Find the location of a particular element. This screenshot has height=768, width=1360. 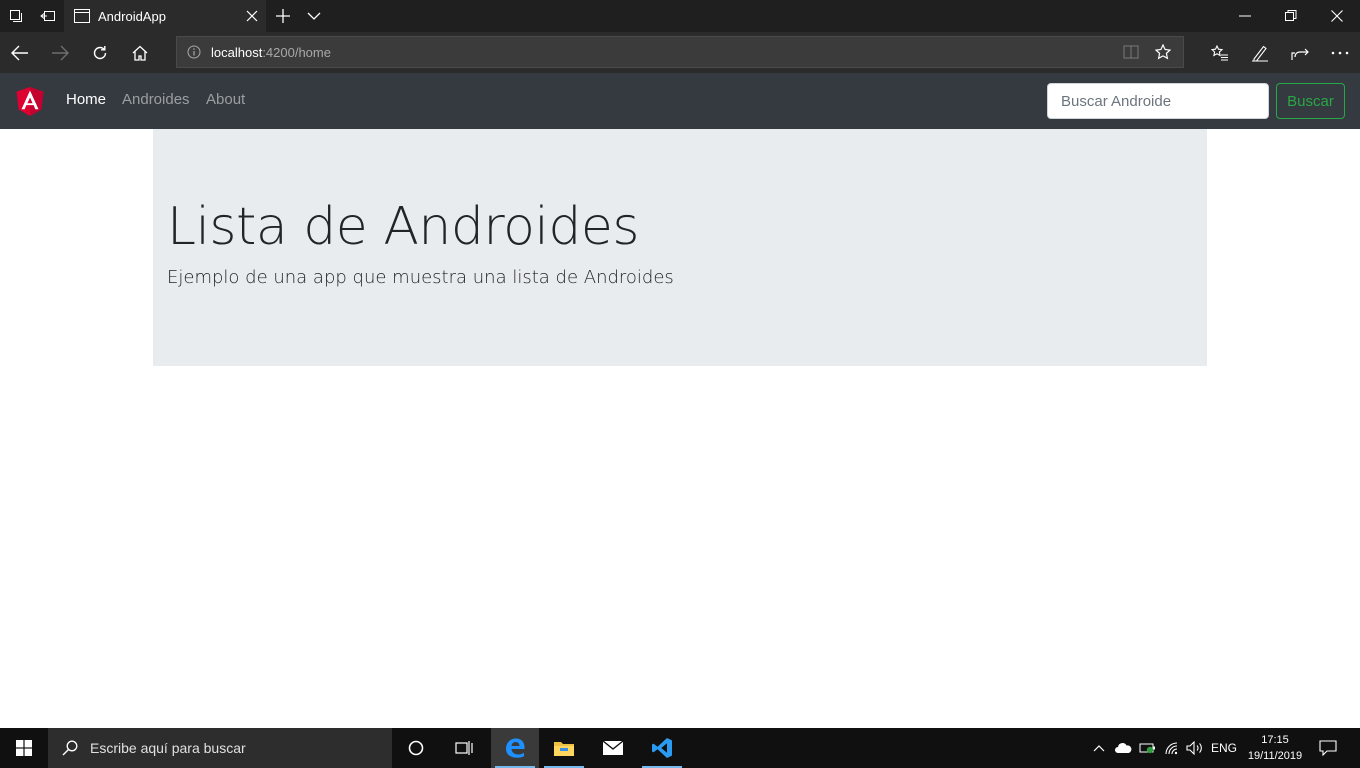

chevron-down-icon is located at coordinates (314, 16).